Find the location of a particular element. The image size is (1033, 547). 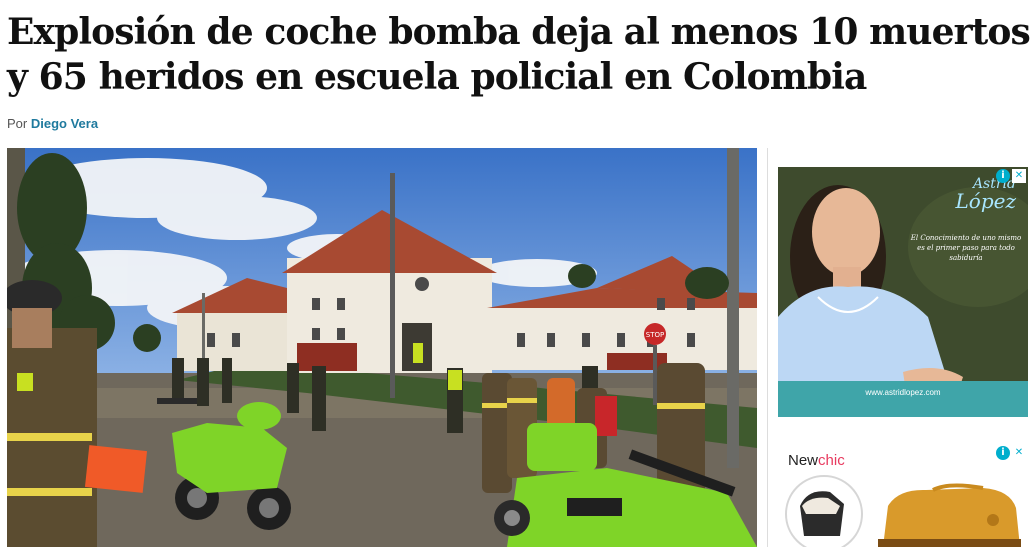

byline-prefix: Por is located at coordinates (17, 123).